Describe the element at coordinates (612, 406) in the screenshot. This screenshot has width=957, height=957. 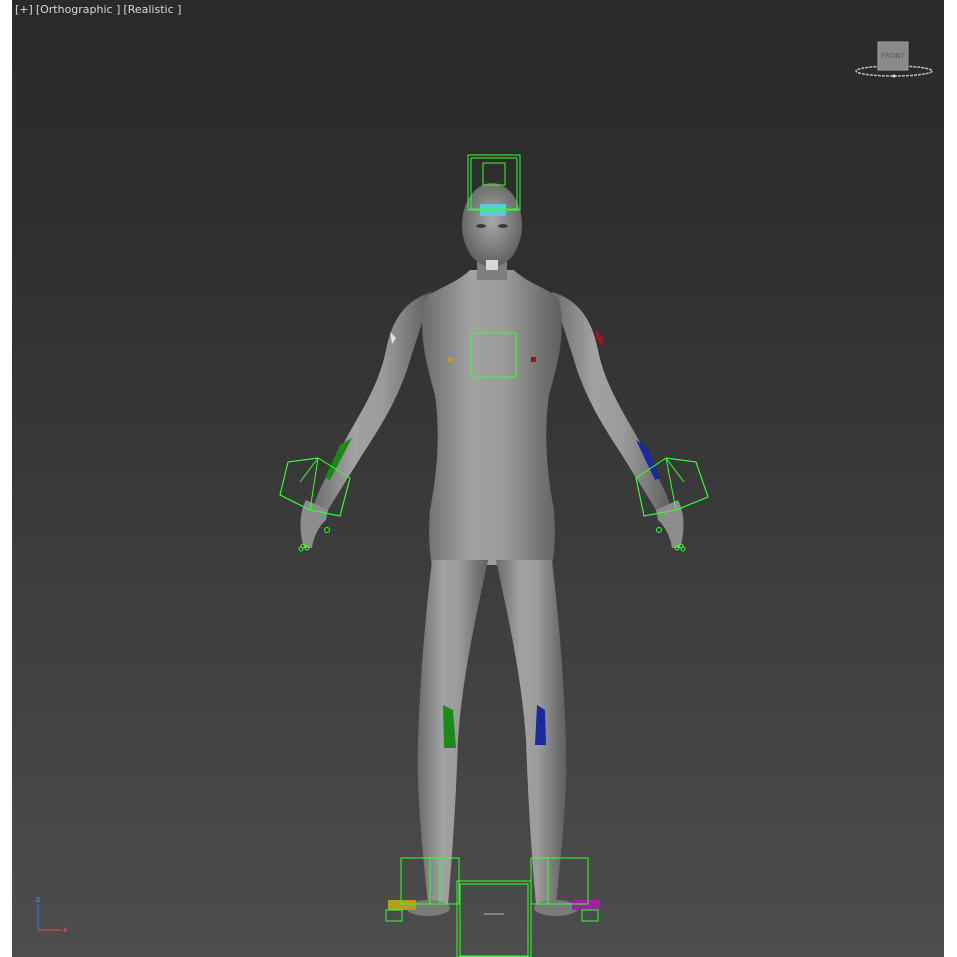
I see `right-arm` at that location.